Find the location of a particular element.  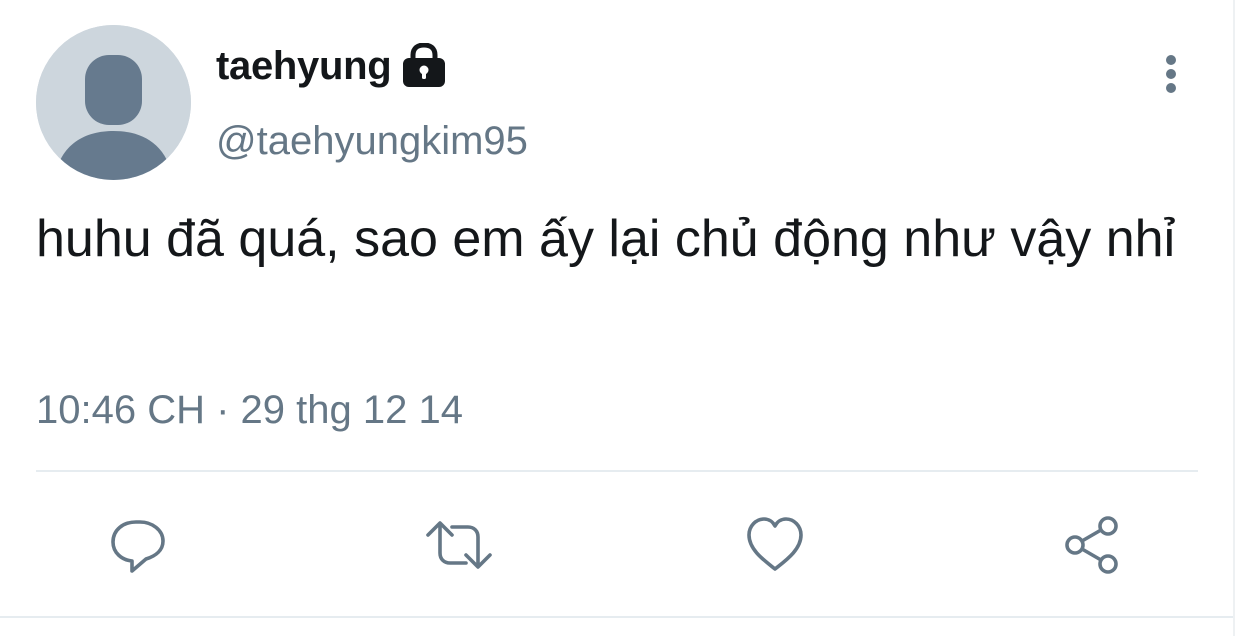

author-display-name-row: taehyung is located at coordinates (331, 65).